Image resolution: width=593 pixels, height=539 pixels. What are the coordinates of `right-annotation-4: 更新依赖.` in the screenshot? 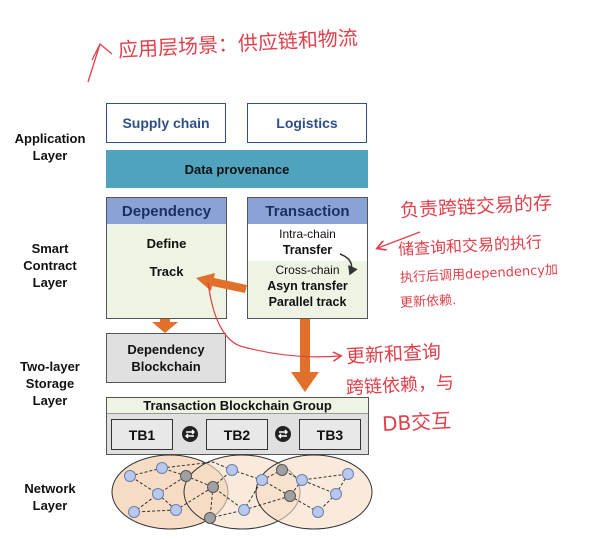 It's located at (428, 302).